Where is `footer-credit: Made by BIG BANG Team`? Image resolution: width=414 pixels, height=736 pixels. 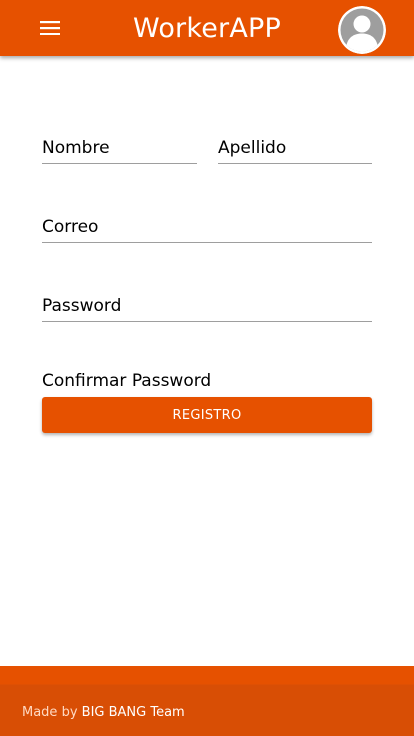
footer-credit: Made by BIG BANG Team is located at coordinates (103, 712).